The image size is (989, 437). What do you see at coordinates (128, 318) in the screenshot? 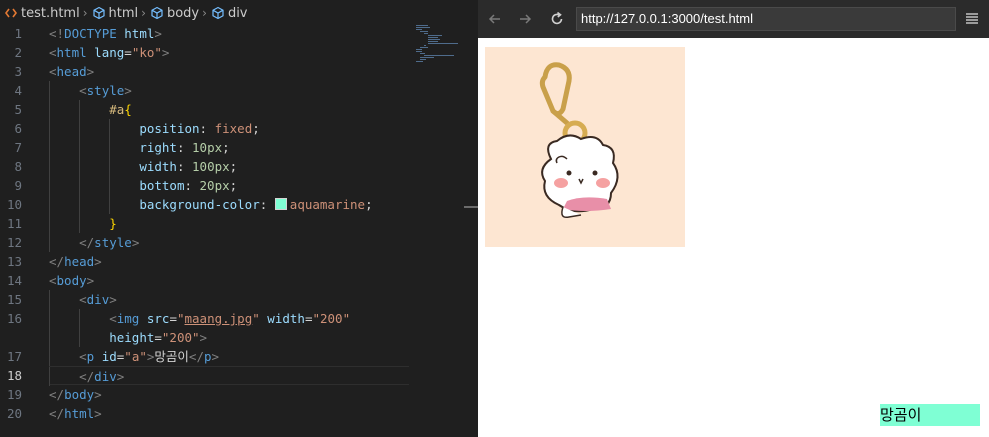
I see `code-token: img` at bounding box center [128, 318].